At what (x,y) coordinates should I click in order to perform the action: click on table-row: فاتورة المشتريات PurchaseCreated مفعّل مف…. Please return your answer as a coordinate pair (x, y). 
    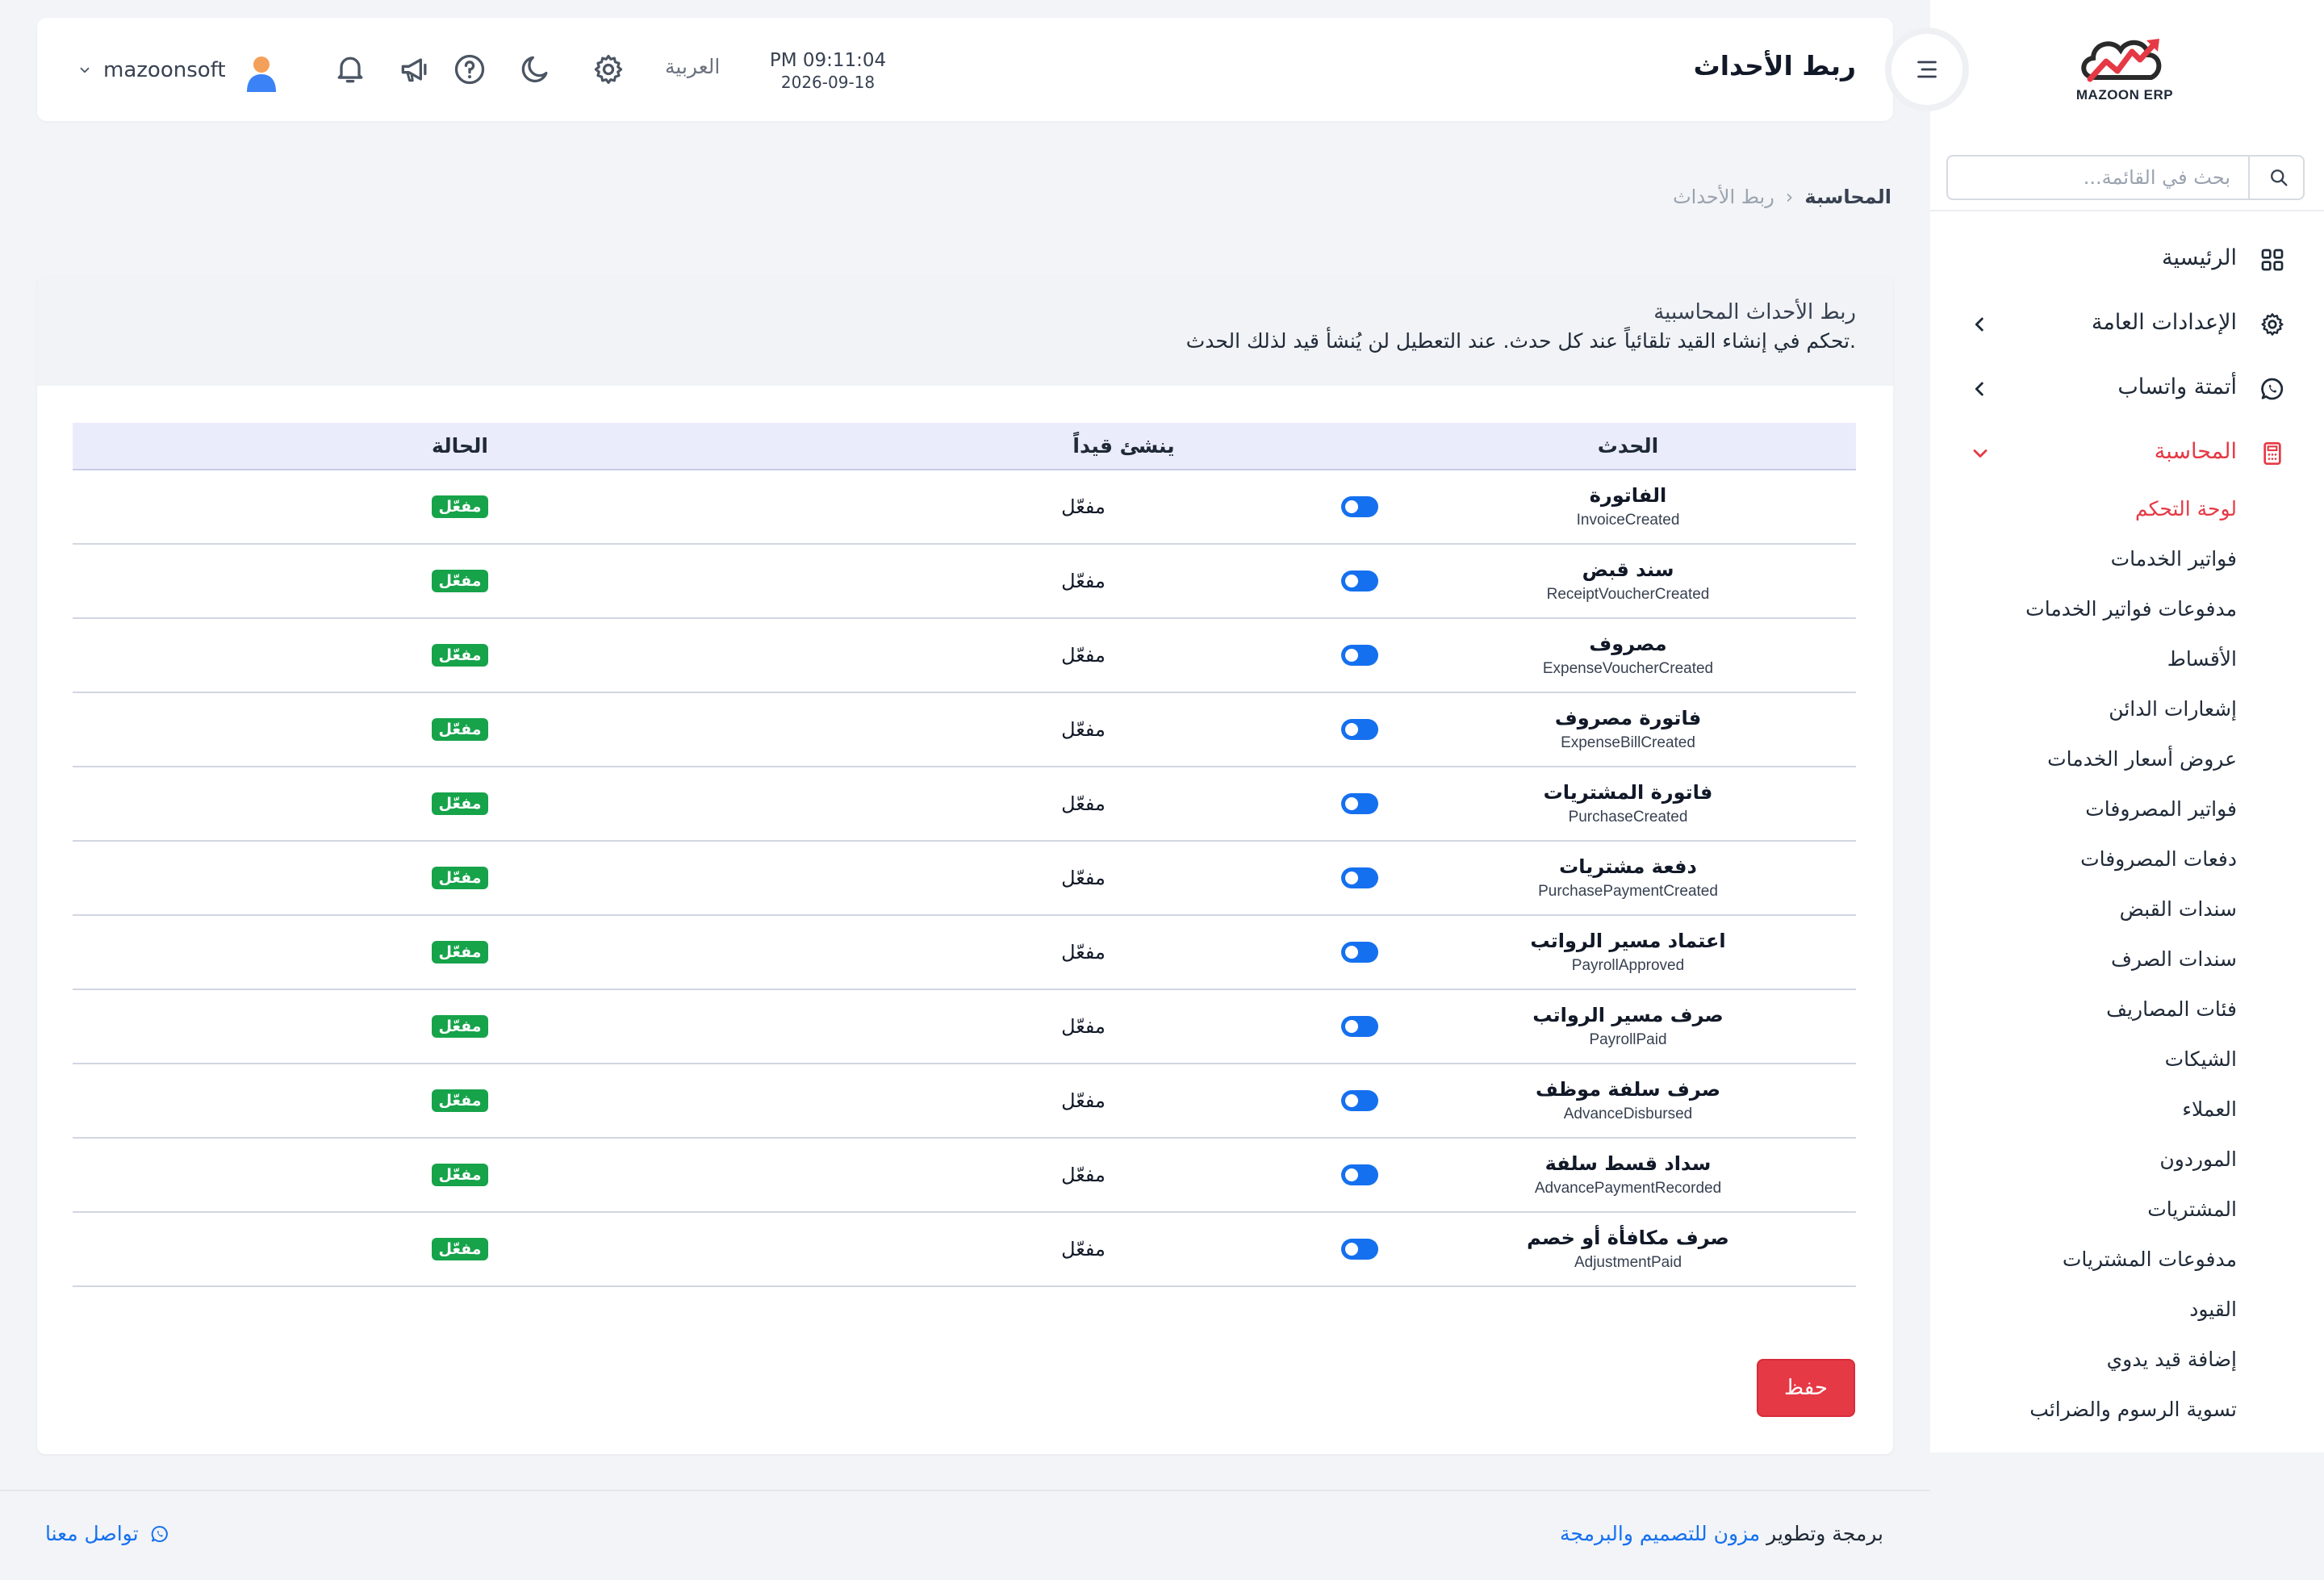
    Looking at the image, I should click on (964, 804).